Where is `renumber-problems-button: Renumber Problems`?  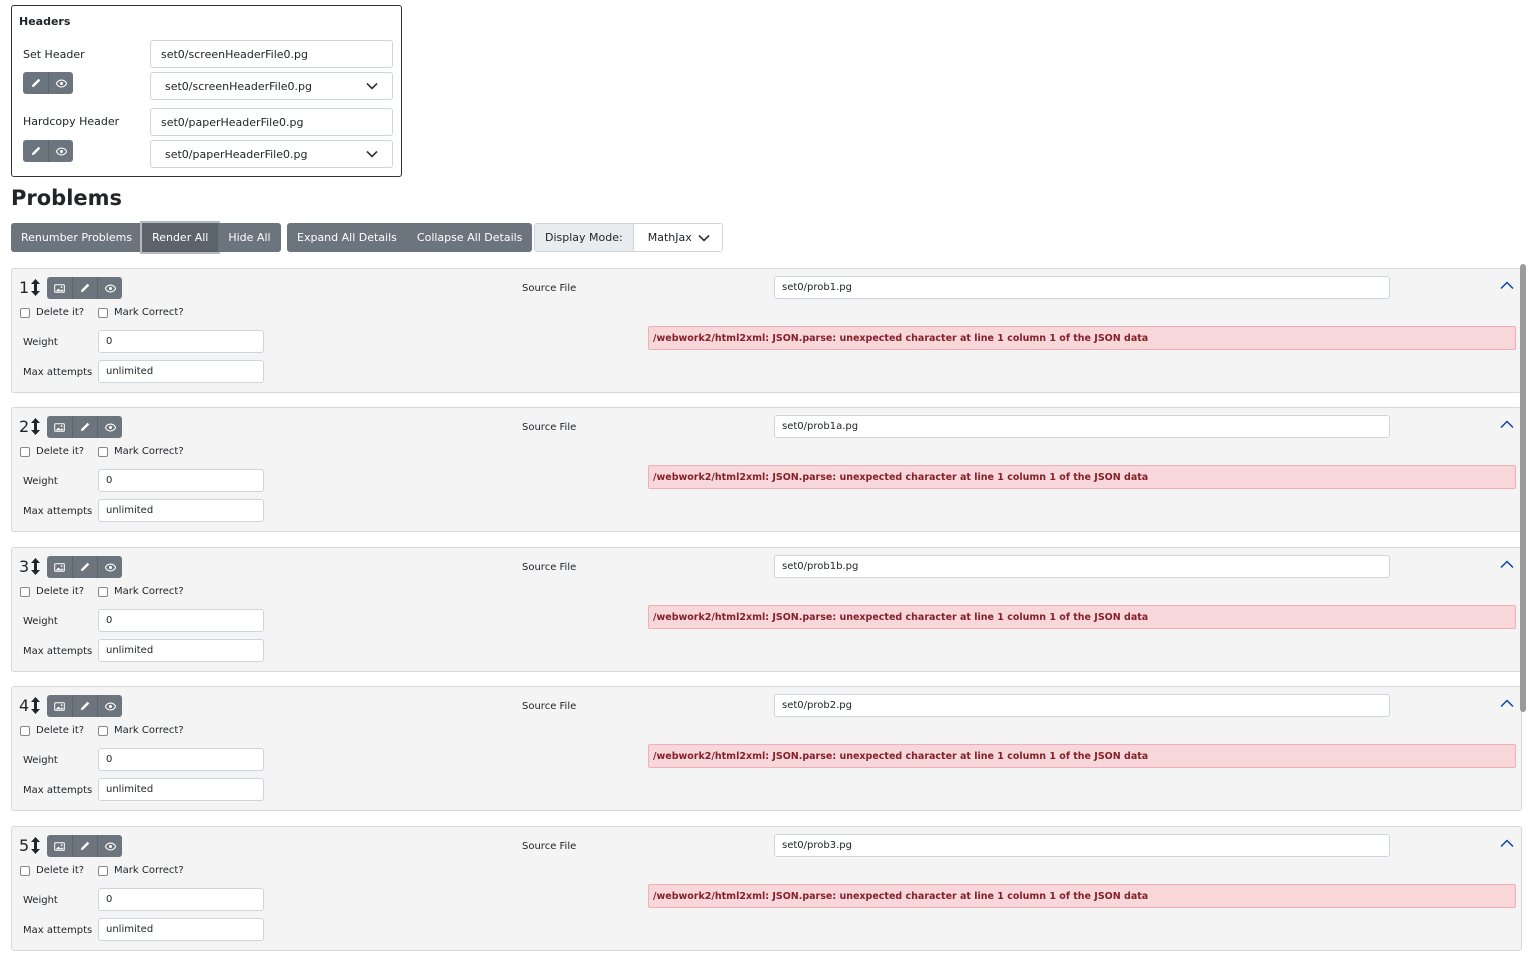
renumber-problems-button: Renumber Problems is located at coordinates (77, 237).